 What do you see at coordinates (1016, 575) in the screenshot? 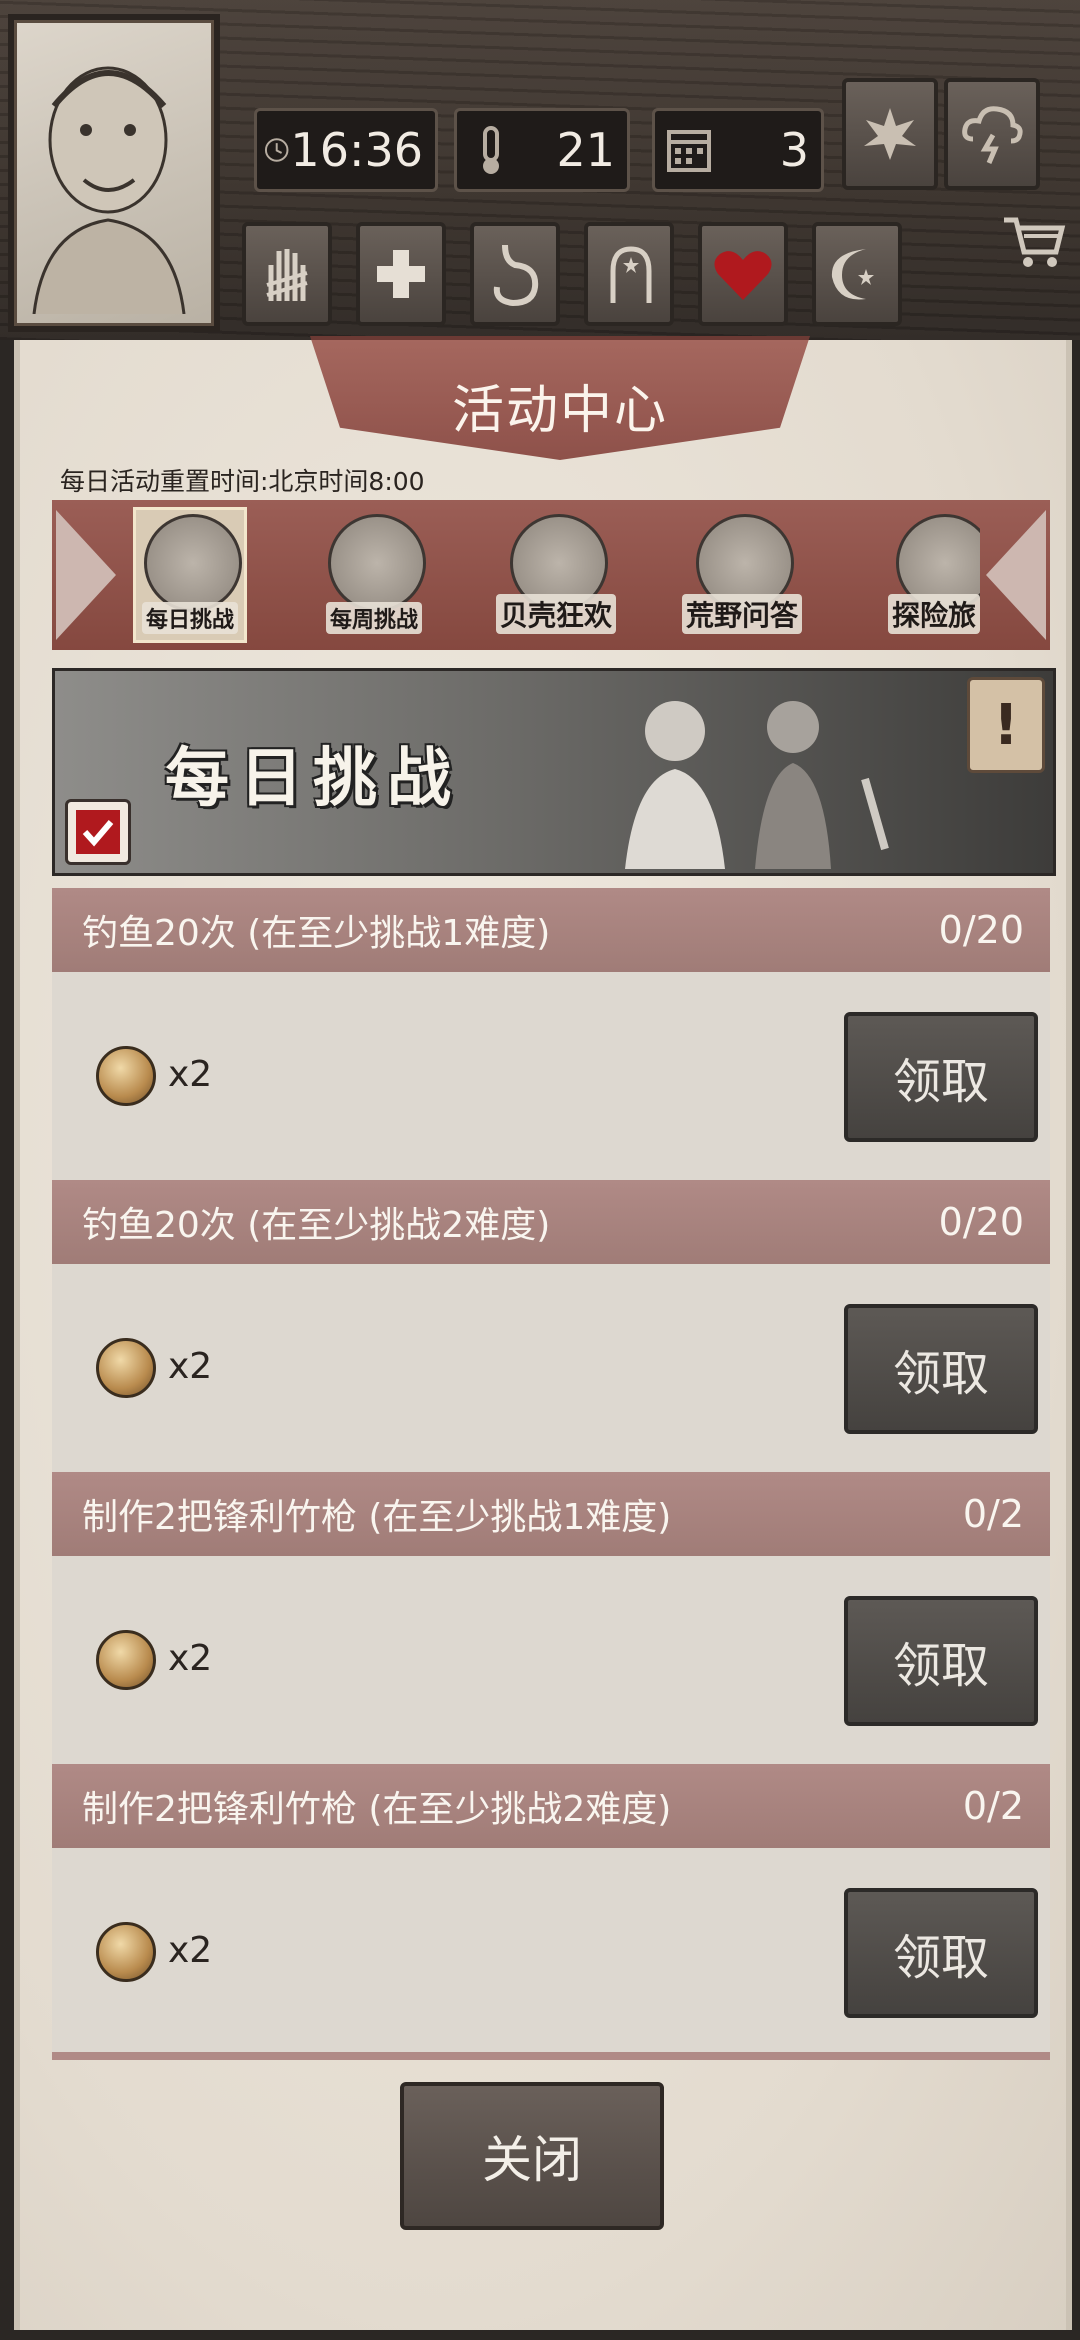
I see `tab-scroll-right-arrow` at bounding box center [1016, 575].